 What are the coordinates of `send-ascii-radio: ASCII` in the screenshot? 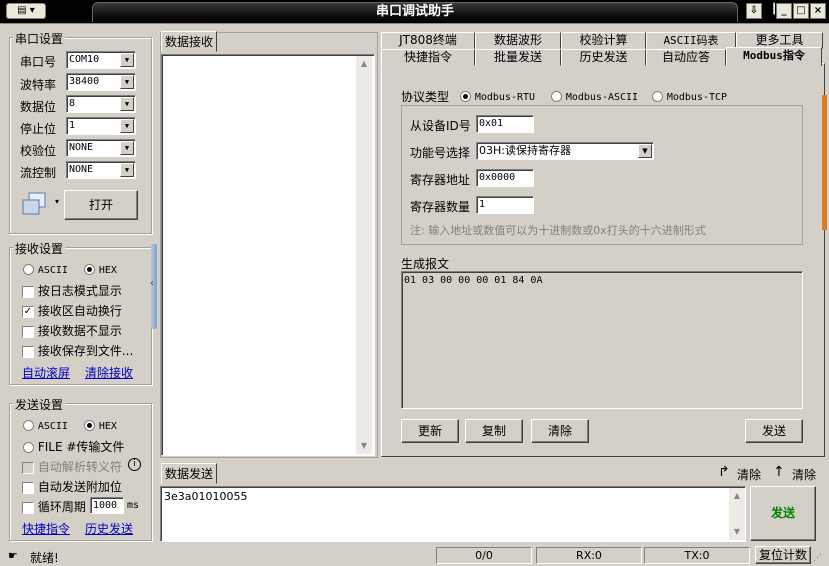 It's located at (45, 425).